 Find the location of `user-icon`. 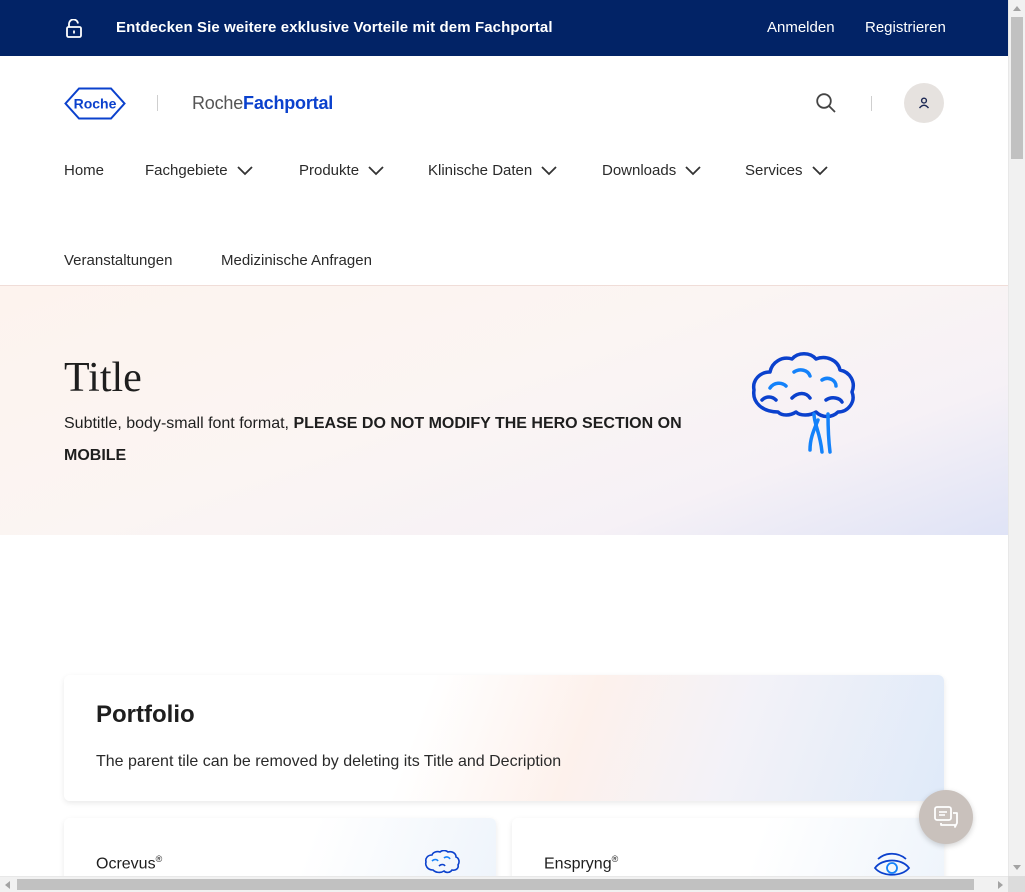

user-icon is located at coordinates (924, 103).